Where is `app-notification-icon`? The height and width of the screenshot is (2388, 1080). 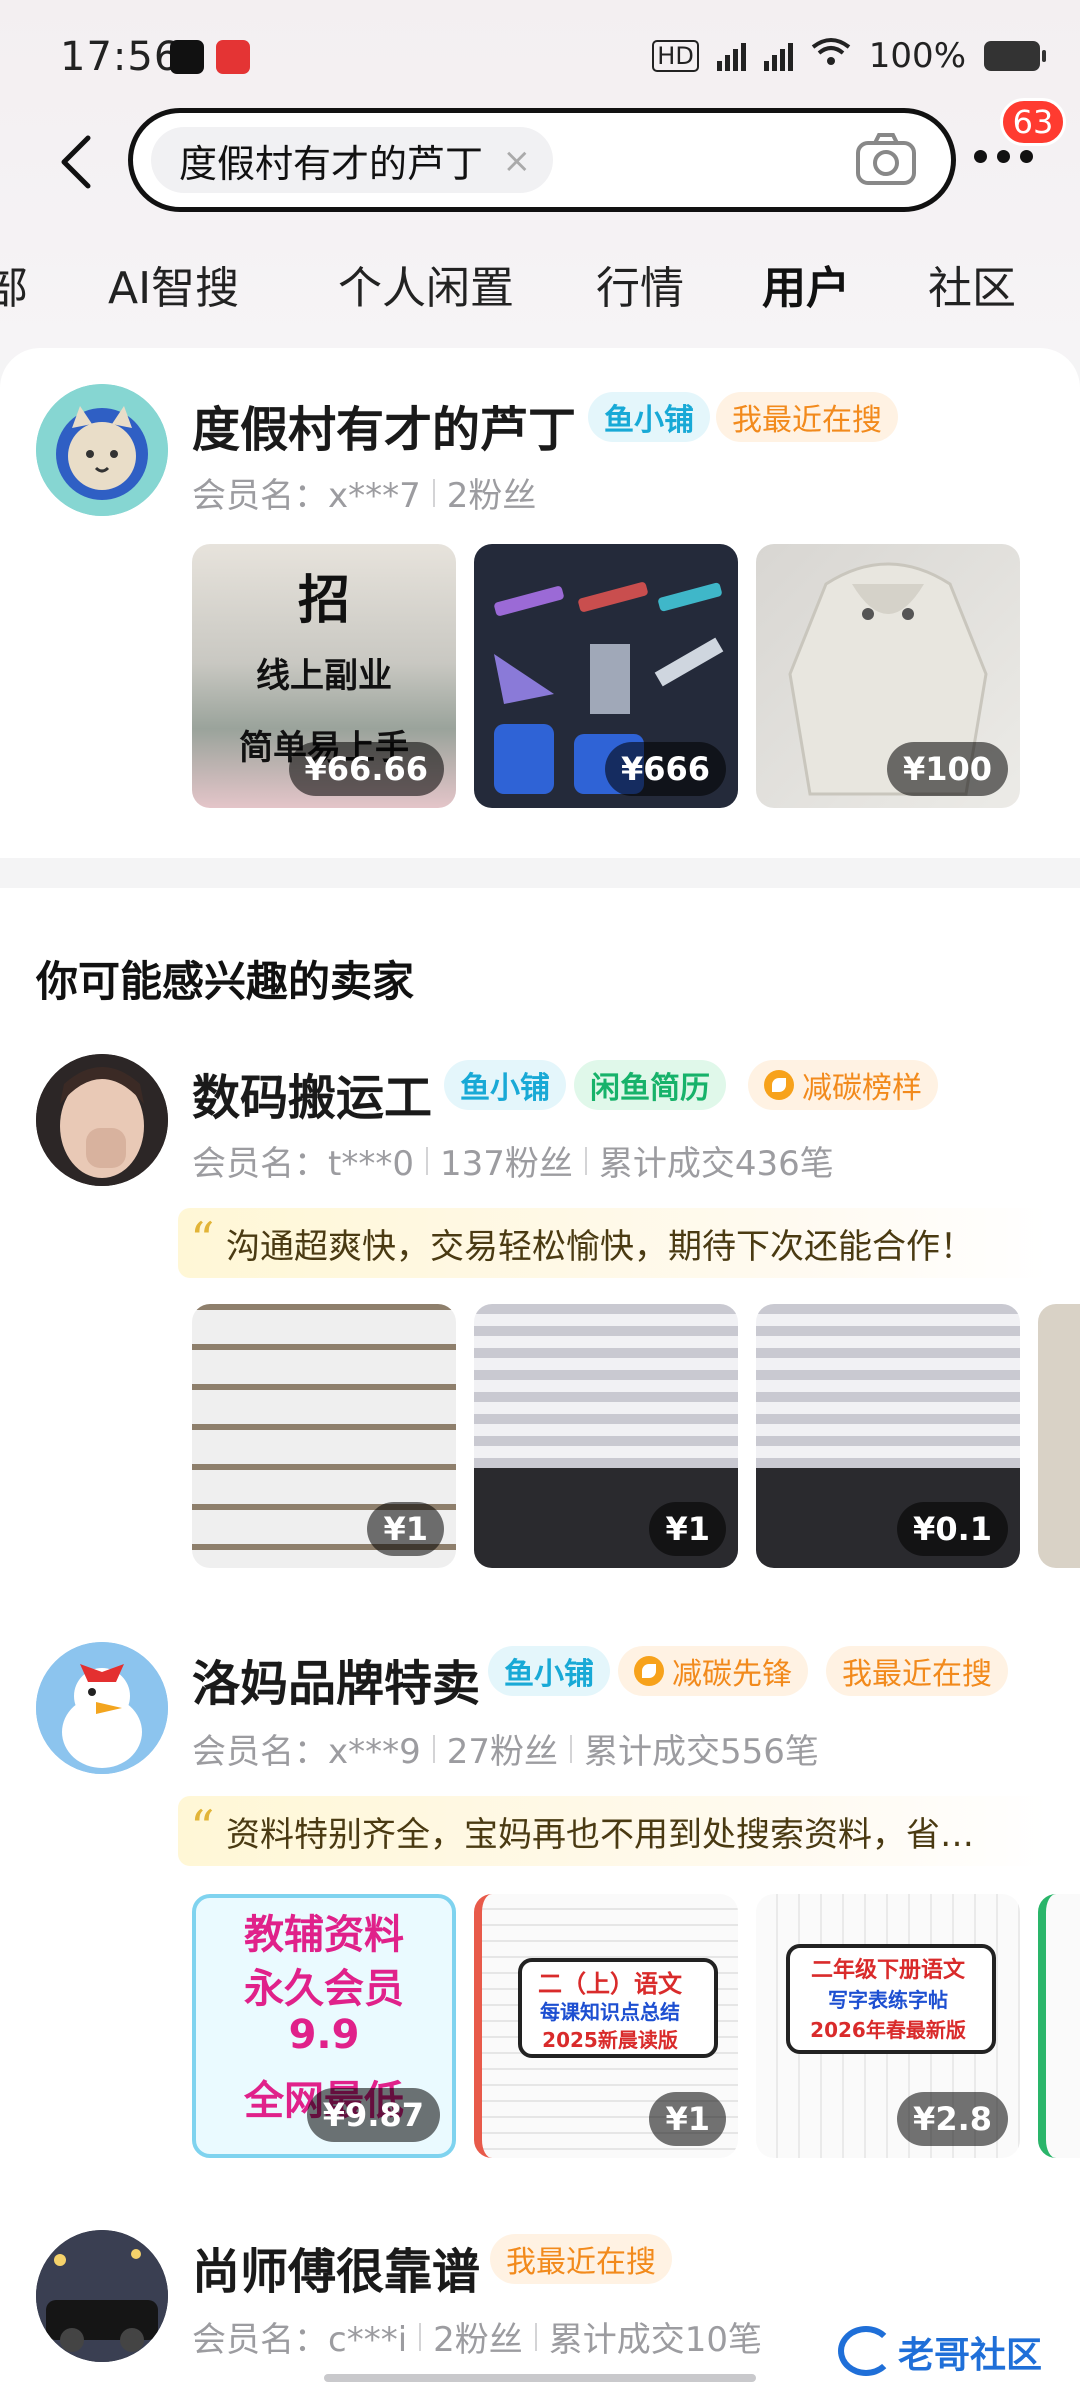 app-notification-icon is located at coordinates (233, 57).